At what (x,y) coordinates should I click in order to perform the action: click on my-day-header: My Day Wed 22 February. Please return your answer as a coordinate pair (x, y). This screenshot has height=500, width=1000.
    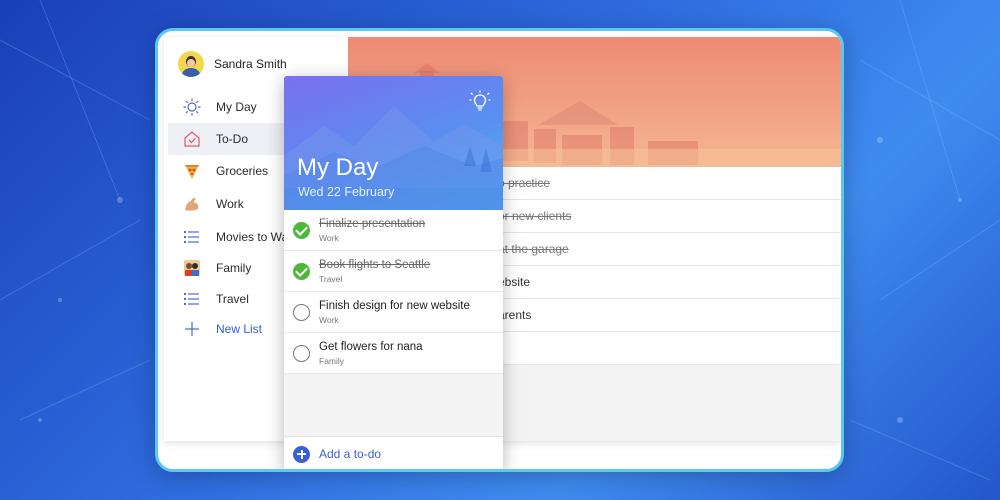
    Looking at the image, I should click on (393, 143).